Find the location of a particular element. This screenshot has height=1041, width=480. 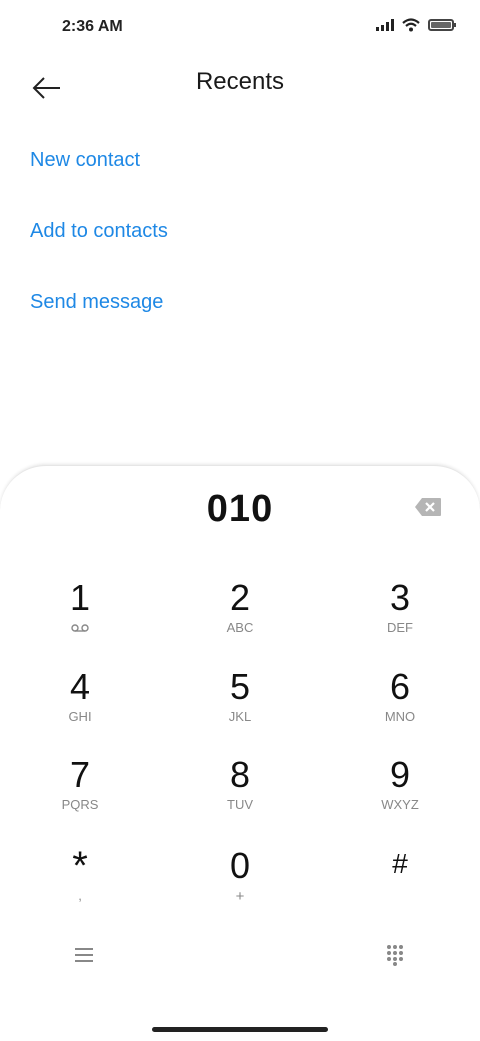

key-digit: 9 is located at coordinates (400, 774).